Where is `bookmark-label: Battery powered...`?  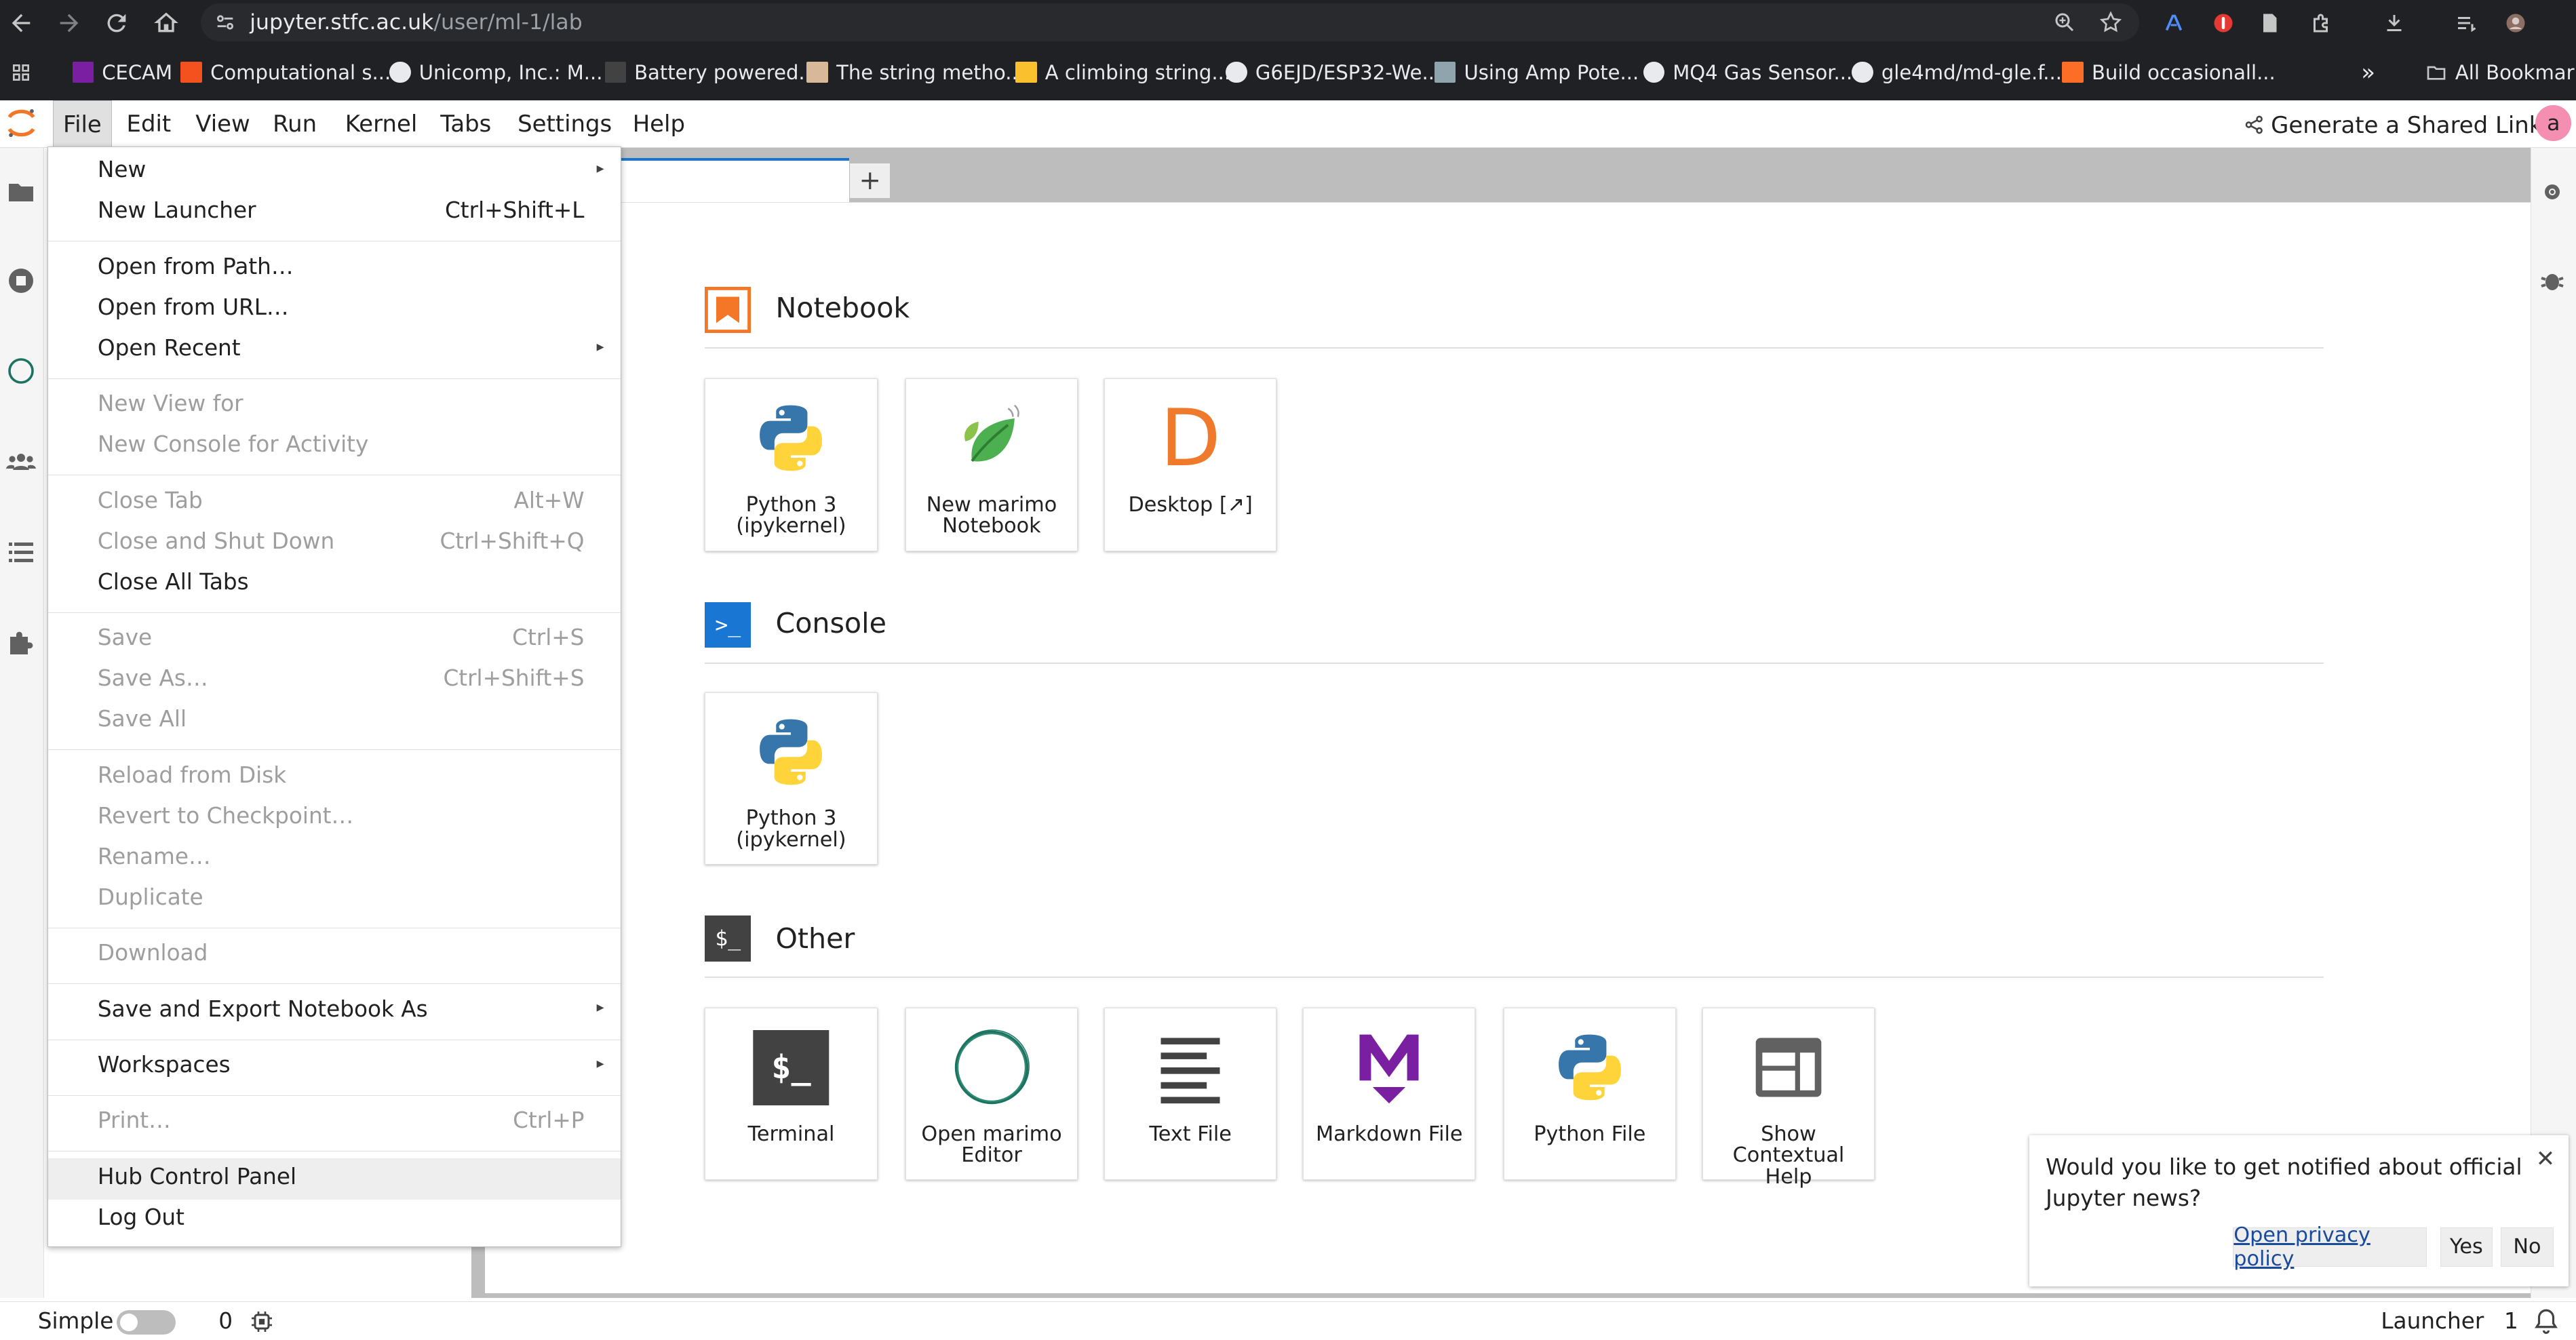
bookmark-label: Battery powered... is located at coordinates (726, 72).